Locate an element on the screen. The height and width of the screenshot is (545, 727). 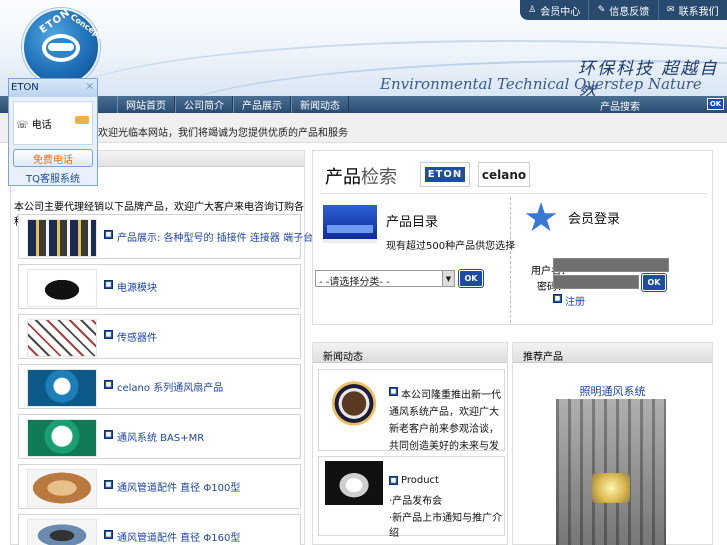
recommend-panel: 推荐产品 照明通风系统 is located at coordinates (612, 443).